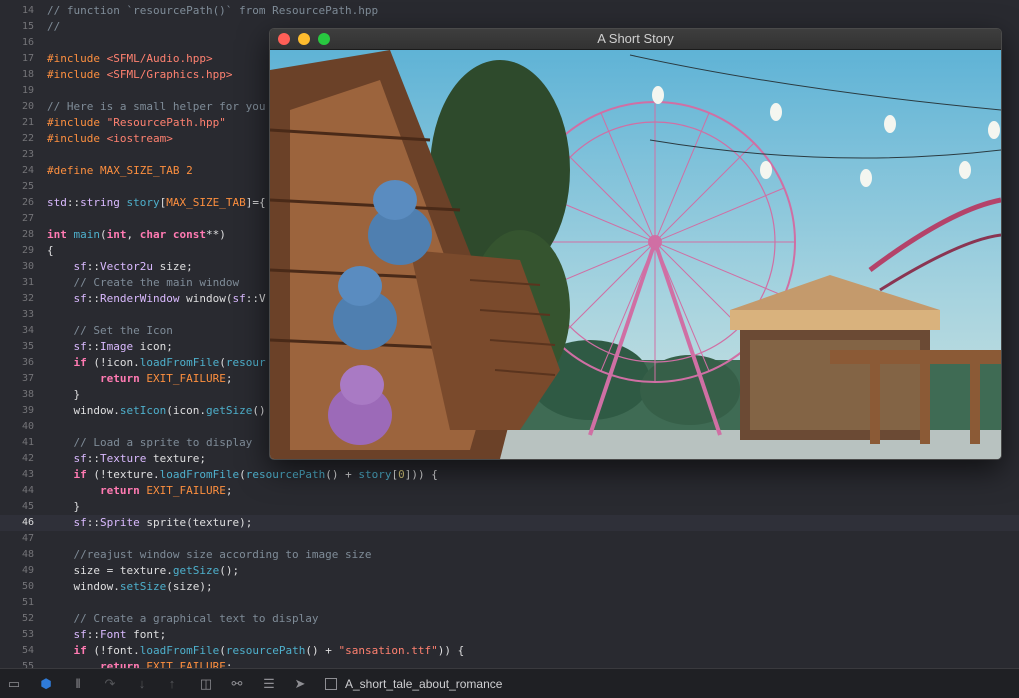  Describe the element at coordinates (331, 684) in the screenshot. I see `target-checkbox-icon` at that location.